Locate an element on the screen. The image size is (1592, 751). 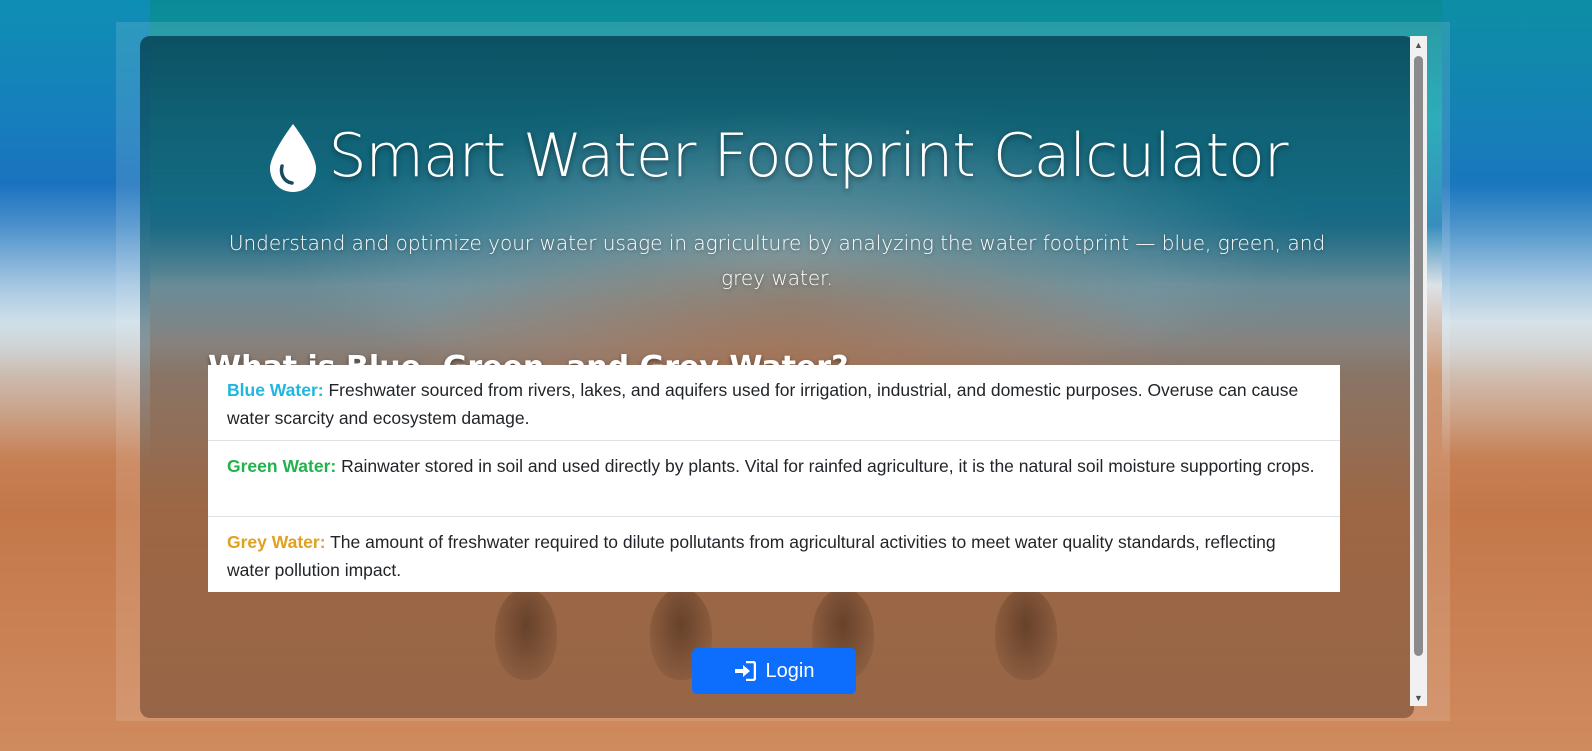
scroll-up-arrow-icon: ▲ is located at coordinates (1418, 44).